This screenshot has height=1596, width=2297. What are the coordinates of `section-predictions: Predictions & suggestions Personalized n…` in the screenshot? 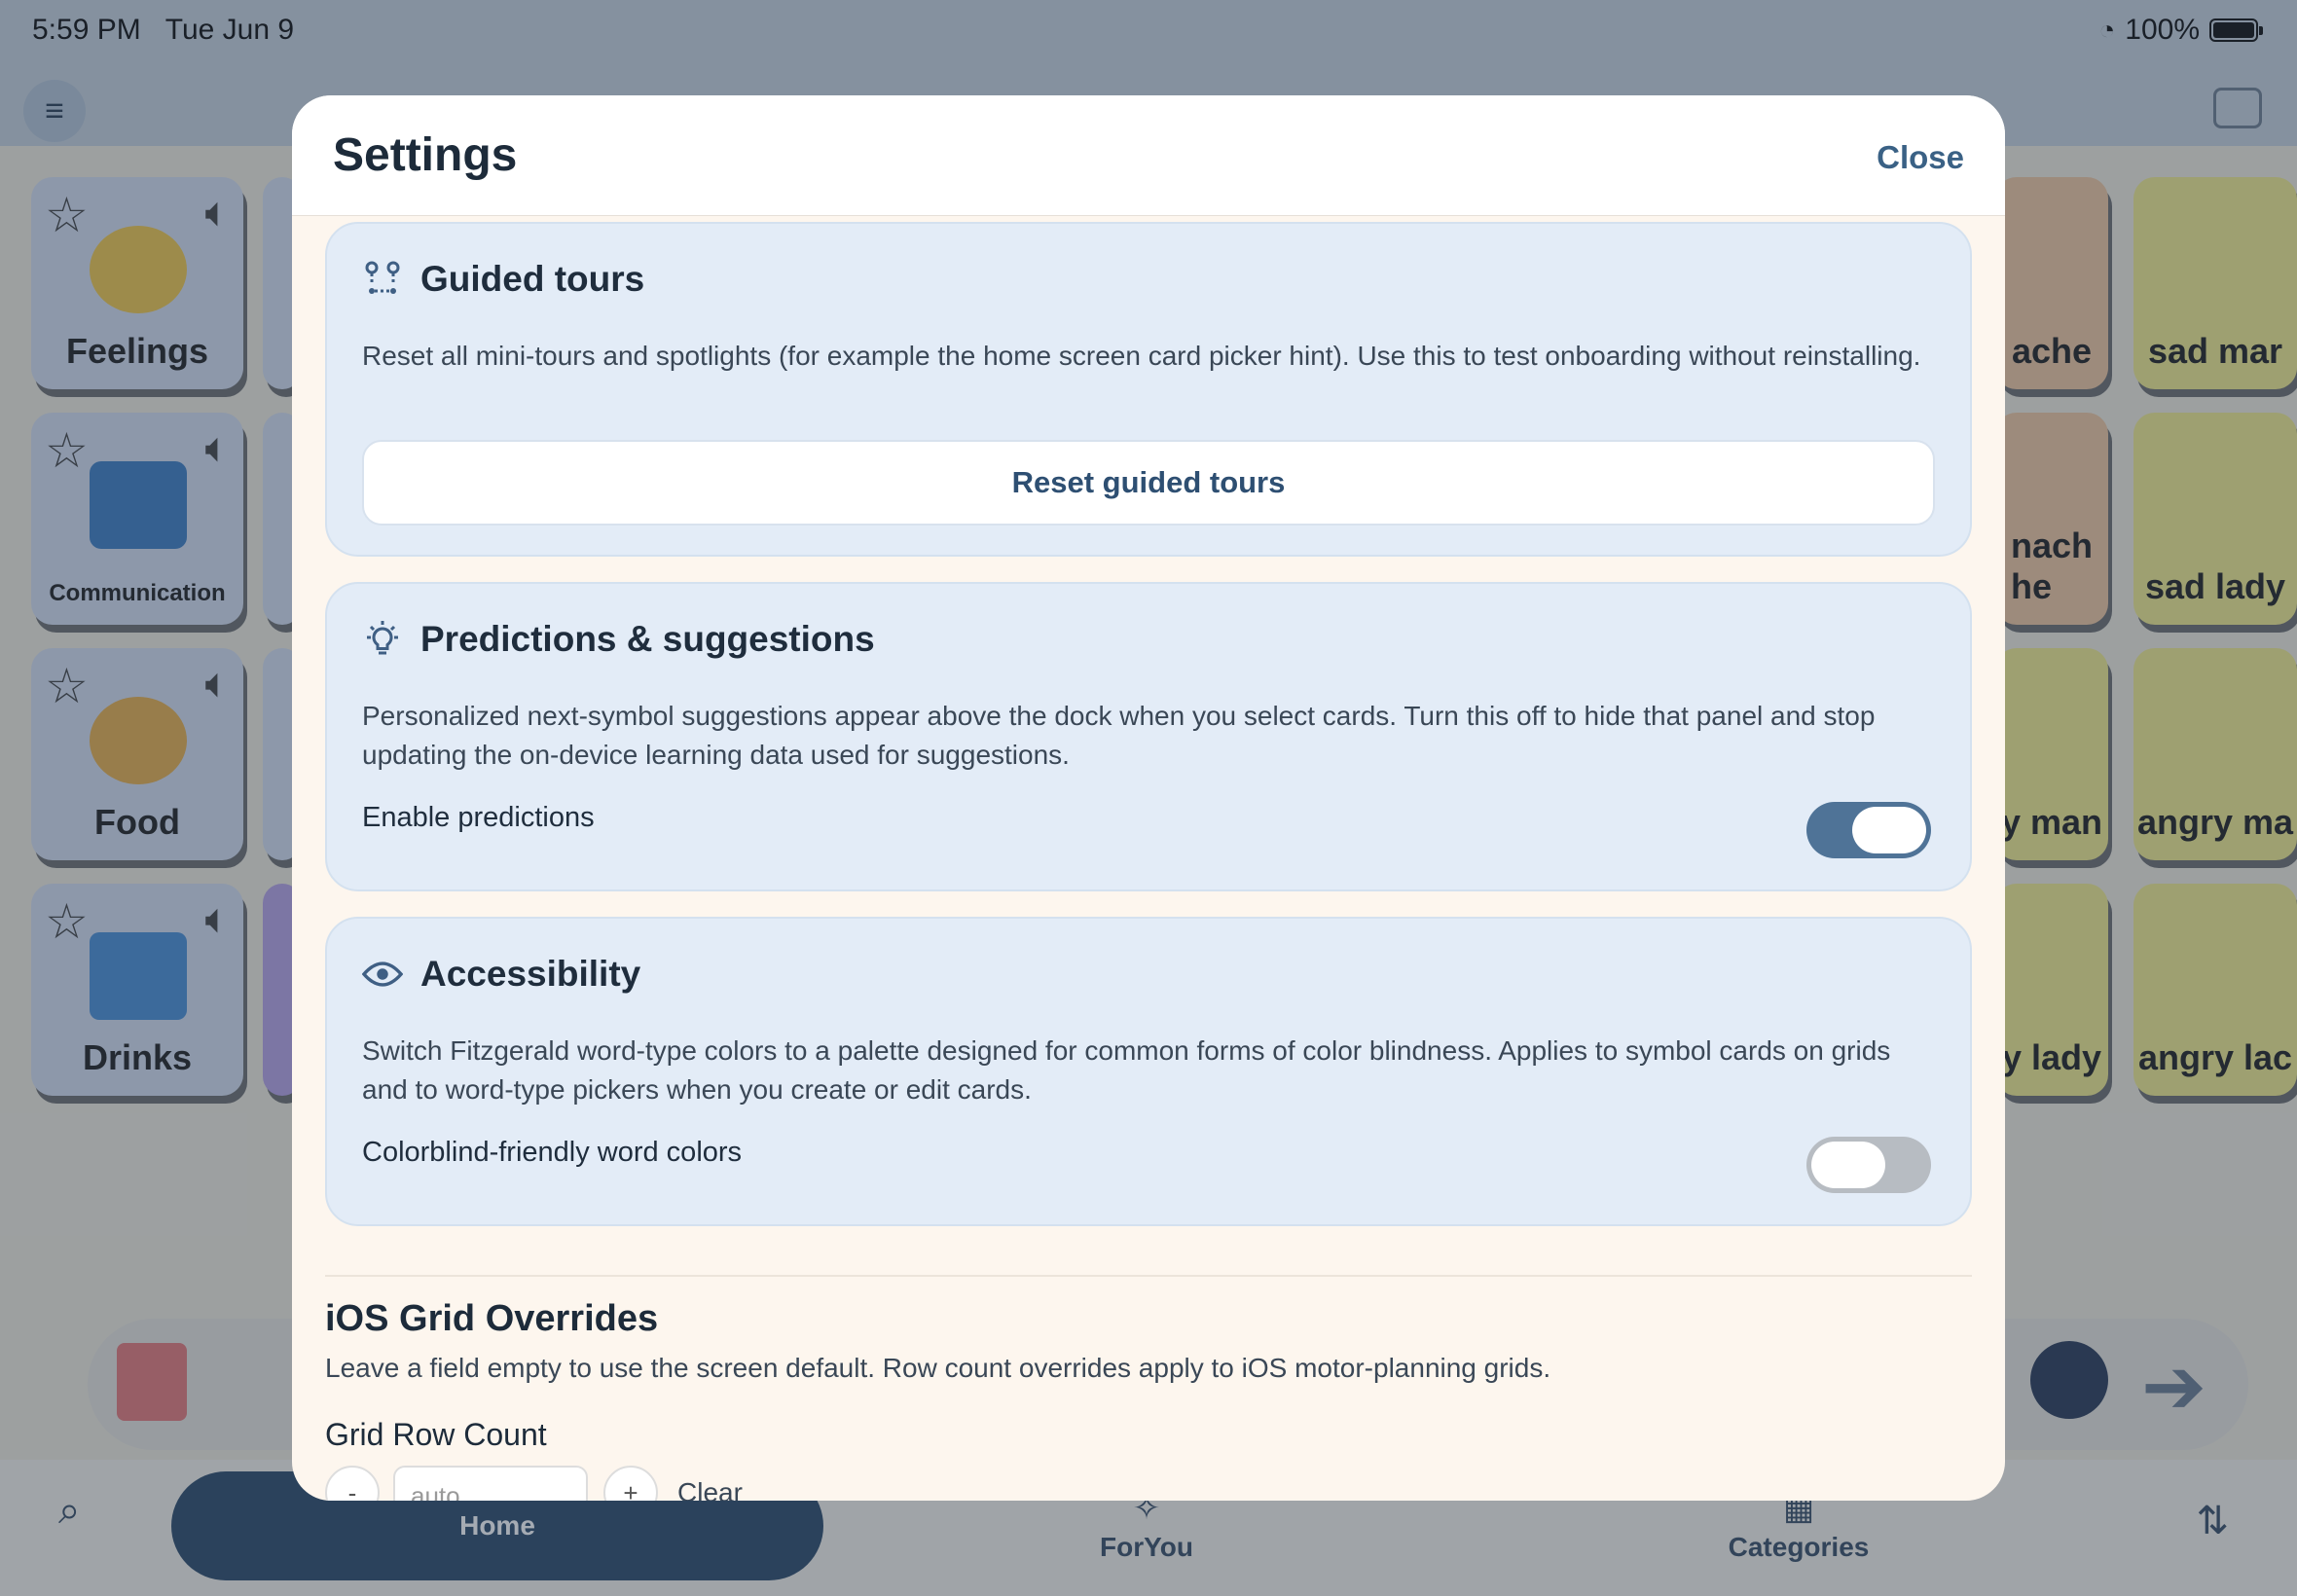 It's located at (1148, 736).